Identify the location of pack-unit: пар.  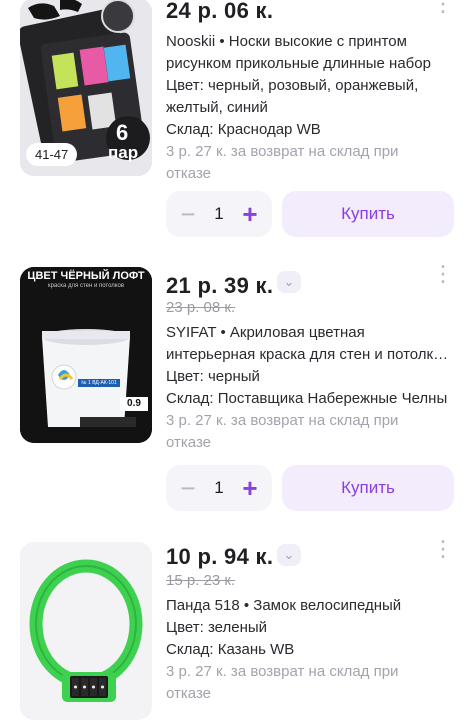
(123, 152).